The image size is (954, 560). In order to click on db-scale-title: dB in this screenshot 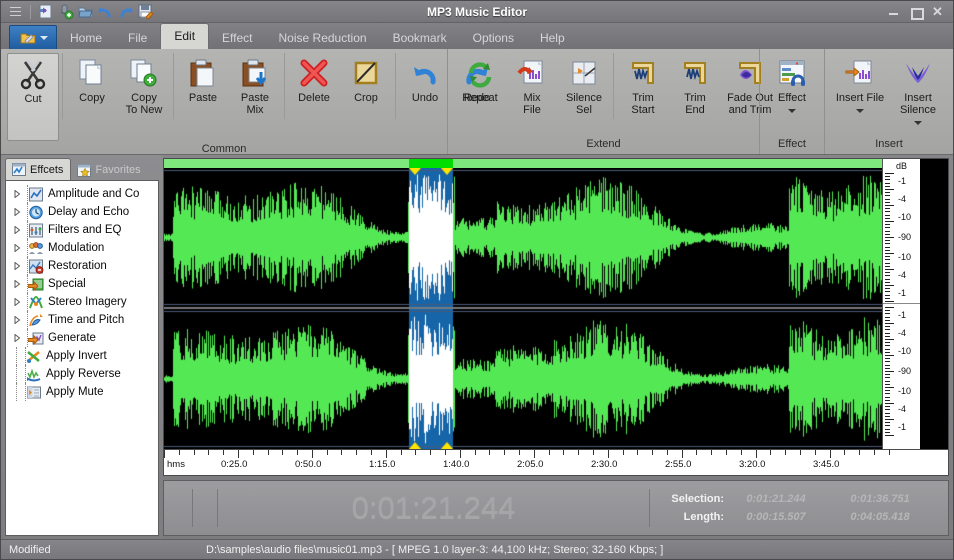, I will do `click(902, 166)`.